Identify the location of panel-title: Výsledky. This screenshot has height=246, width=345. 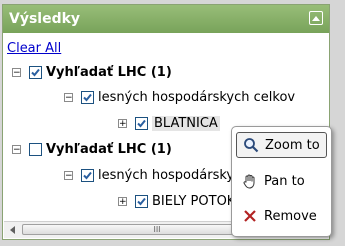
(45, 19).